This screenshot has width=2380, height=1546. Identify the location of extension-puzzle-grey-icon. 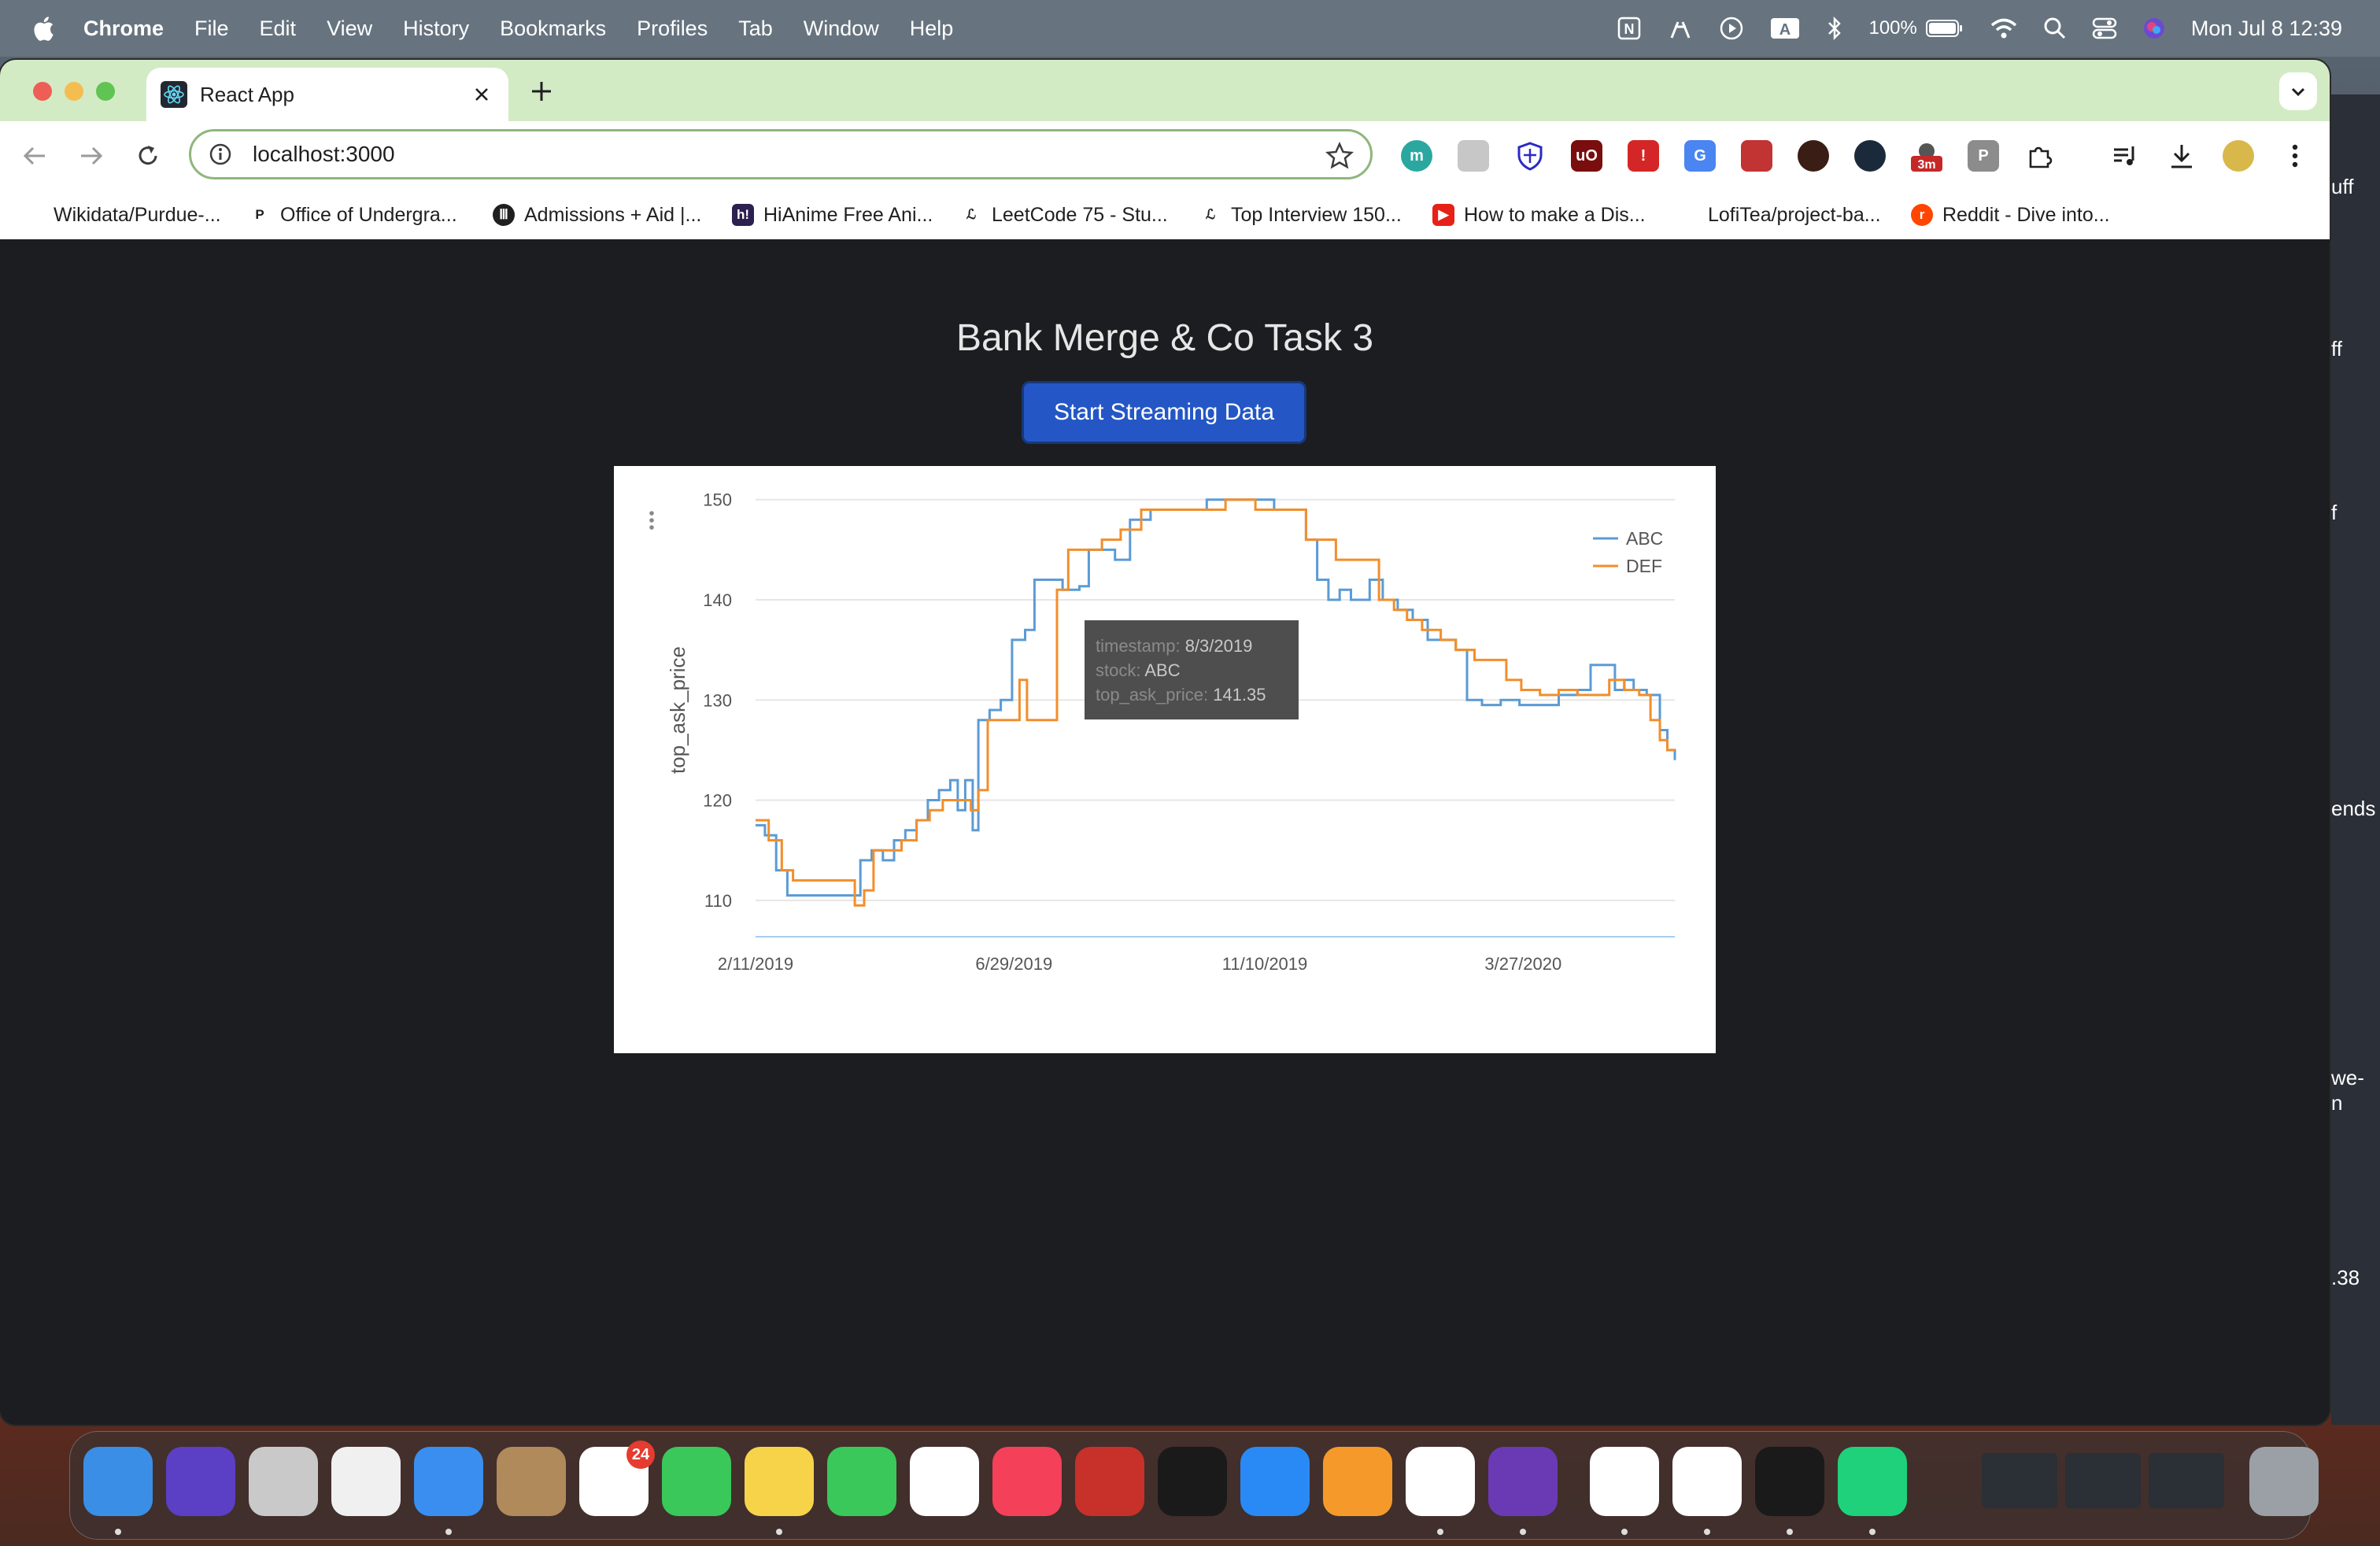
(1473, 156).